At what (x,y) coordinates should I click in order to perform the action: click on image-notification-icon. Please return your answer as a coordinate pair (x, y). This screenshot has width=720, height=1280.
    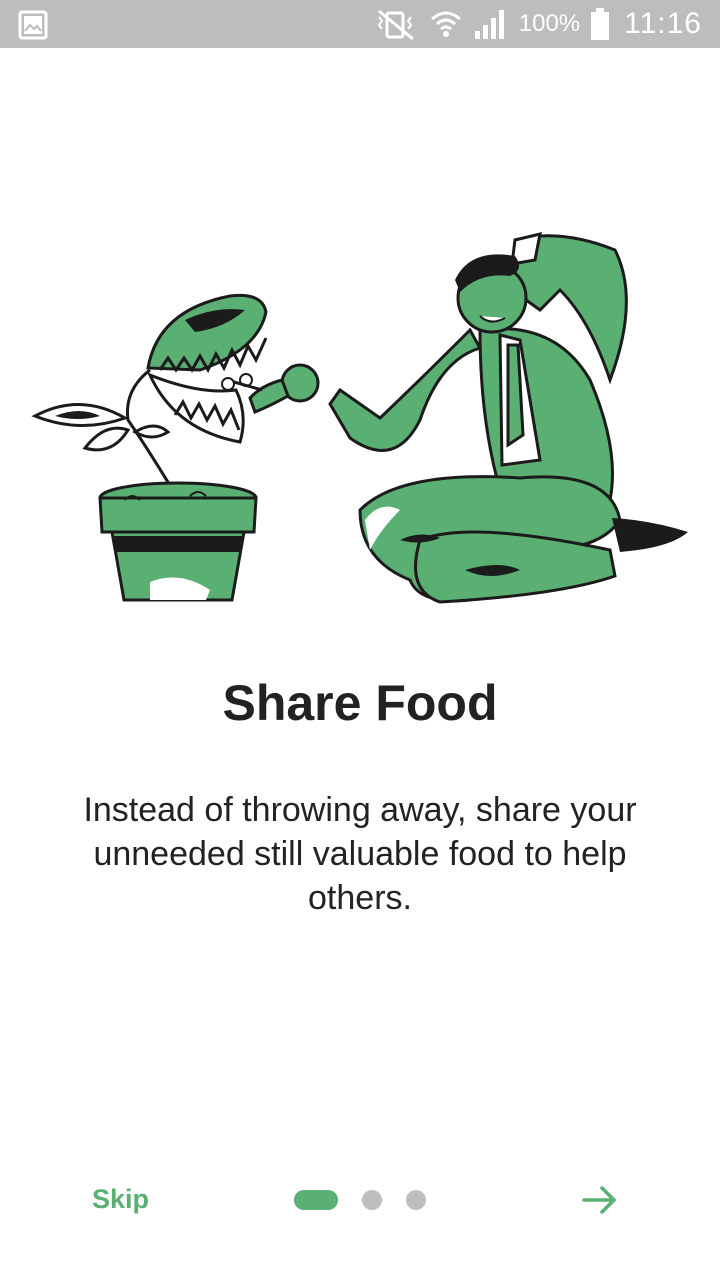
    Looking at the image, I should click on (33, 25).